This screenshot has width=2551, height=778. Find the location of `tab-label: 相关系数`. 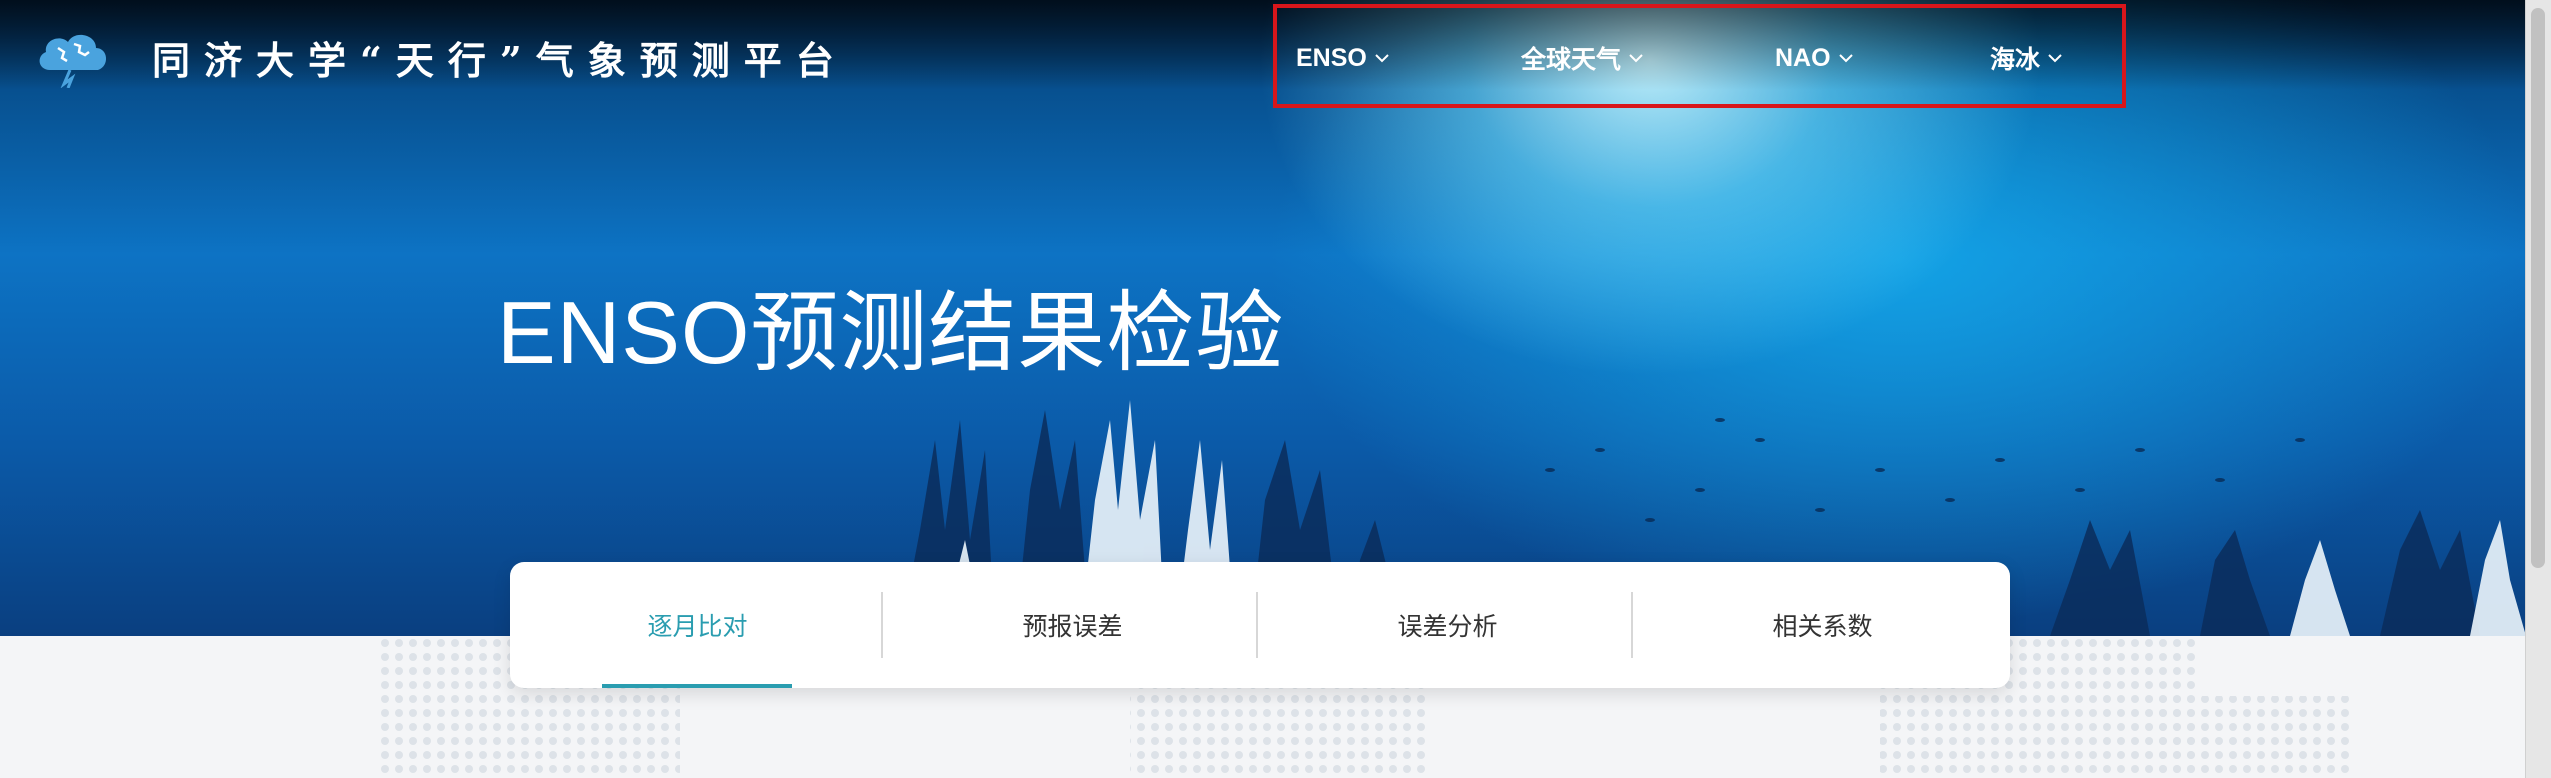

tab-label: 相关系数 is located at coordinates (1822, 626).